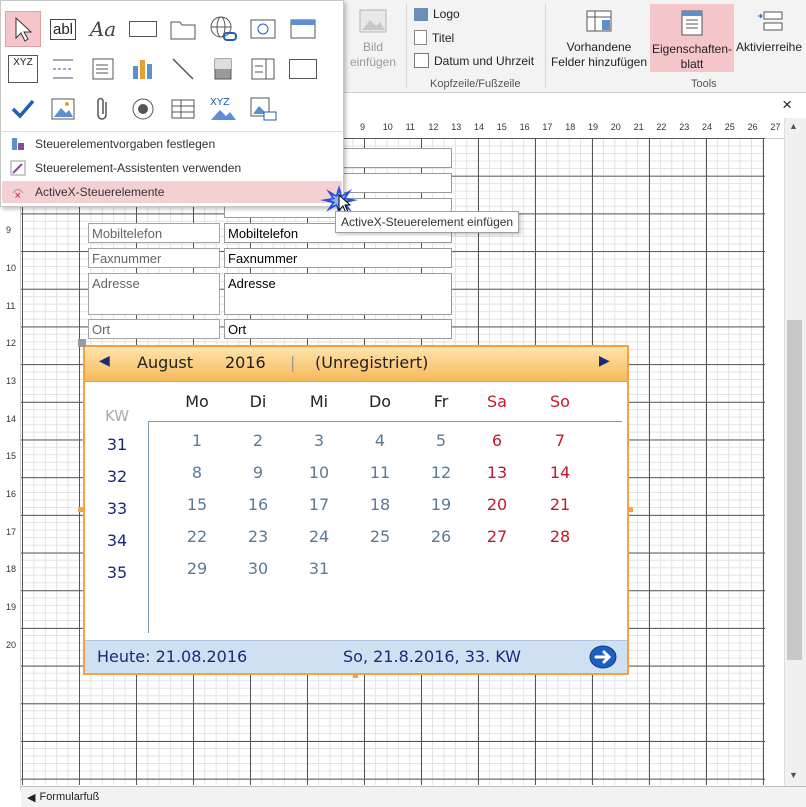  I want to click on fields-icon, so click(599, 21).